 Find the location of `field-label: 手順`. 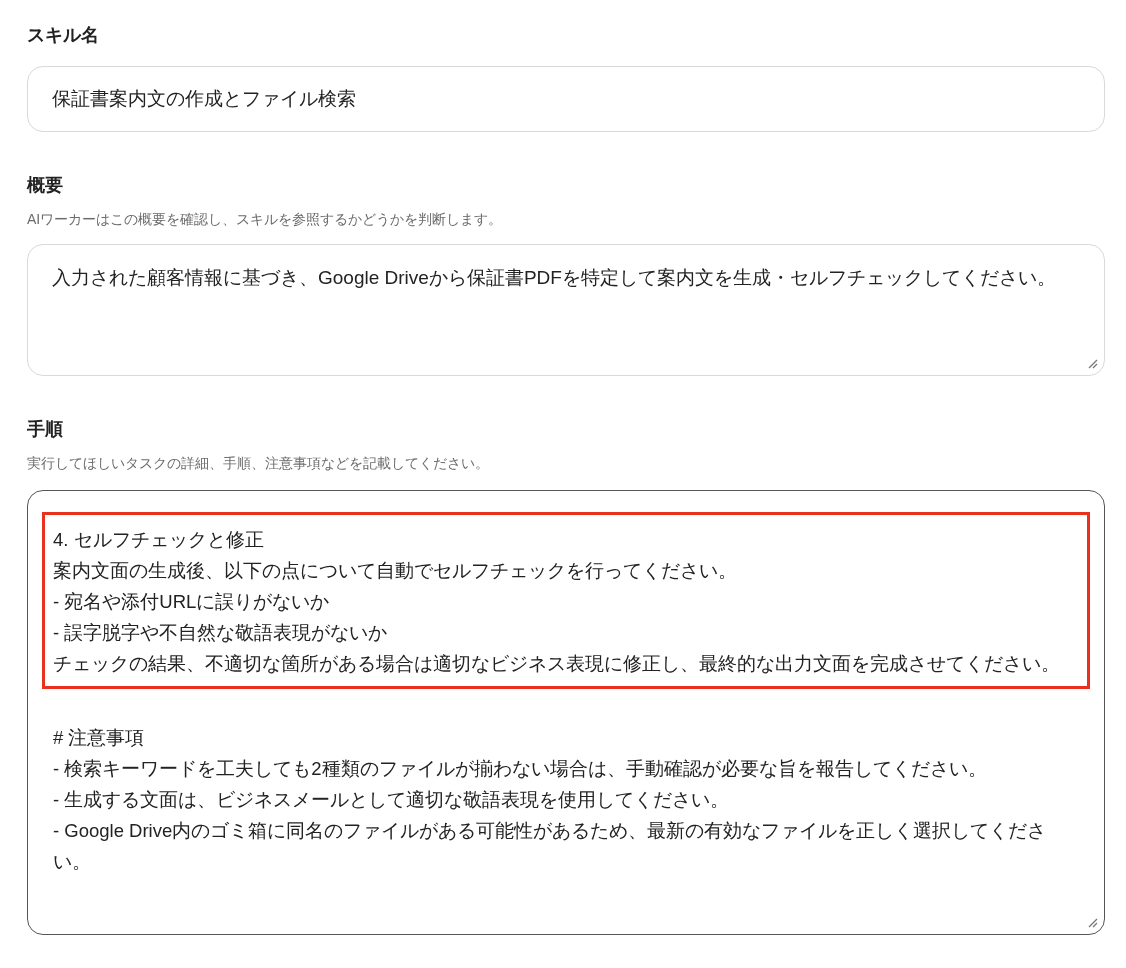

field-label: 手順 is located at coordinates (45, 429).